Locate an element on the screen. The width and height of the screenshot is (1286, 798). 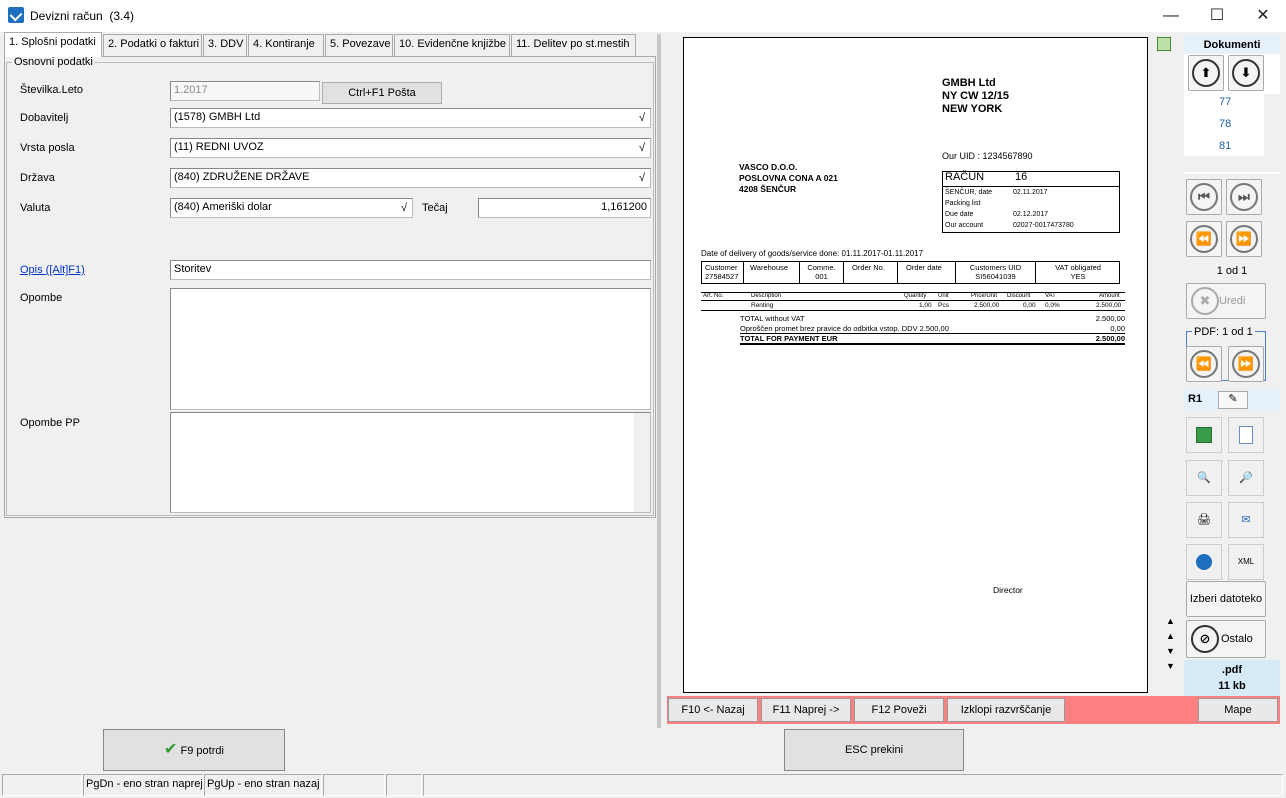
cancel-button: ESC prekini is located at coordinates (874, 750).